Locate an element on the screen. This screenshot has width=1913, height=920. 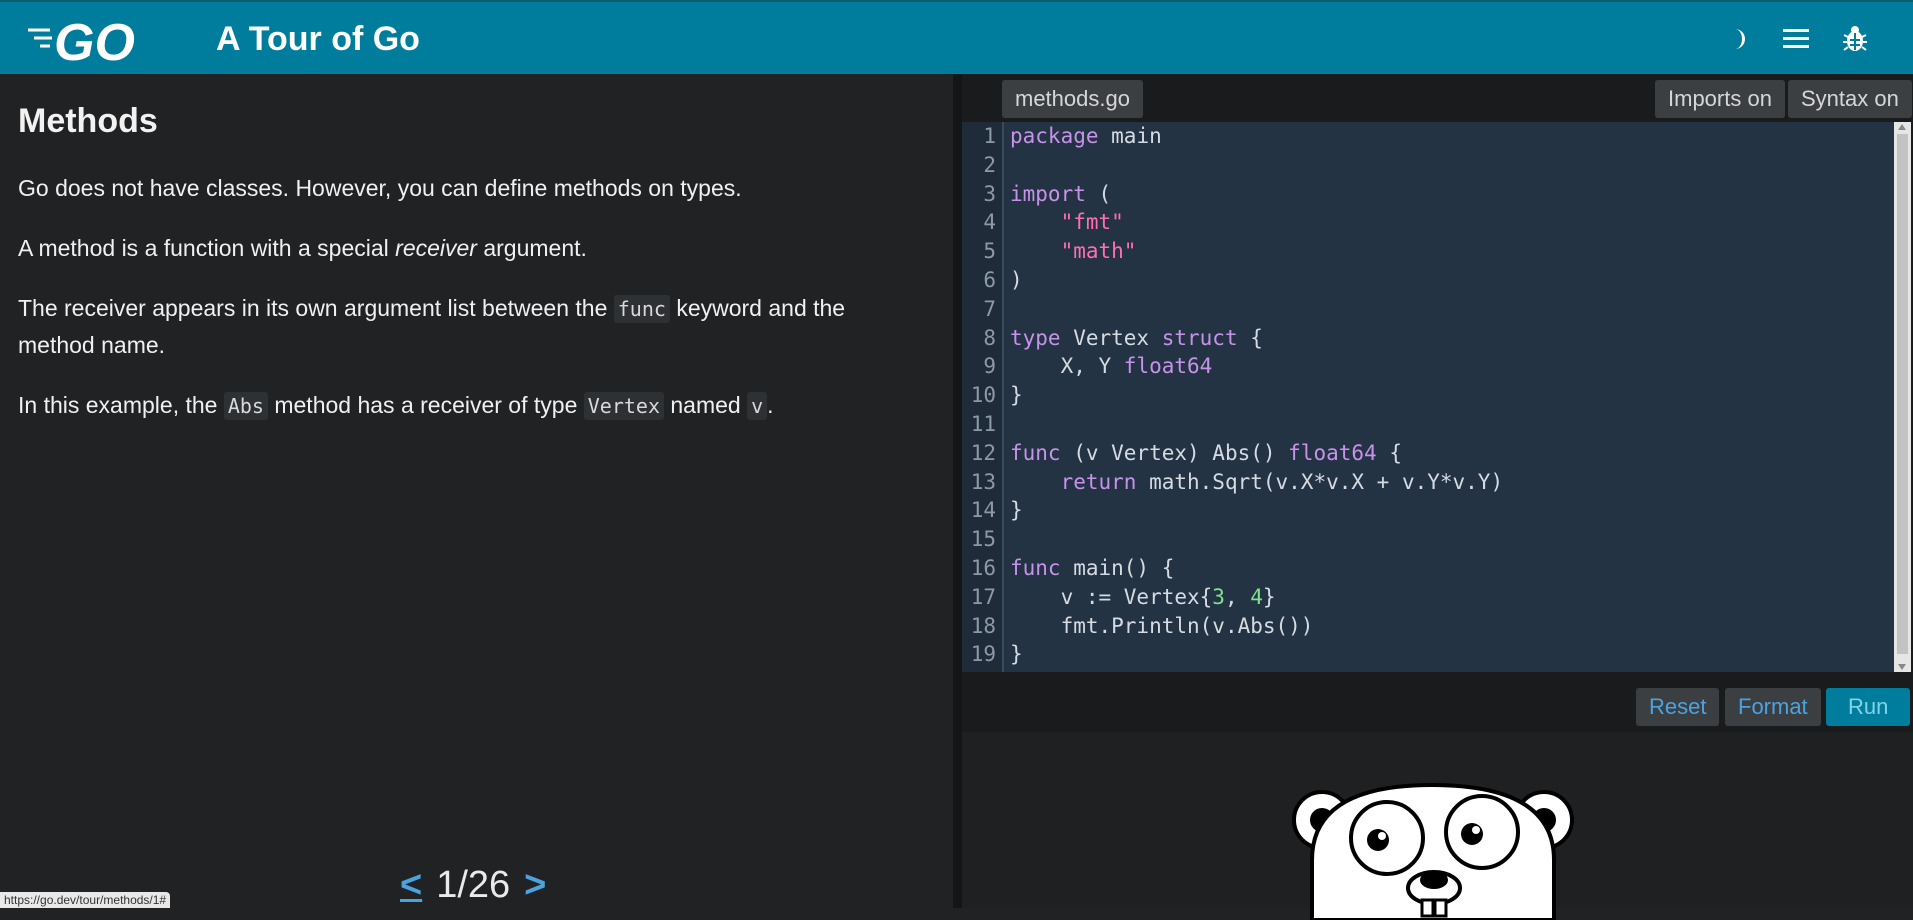
code-line-1: package main is located at coordinates (1256, 136).